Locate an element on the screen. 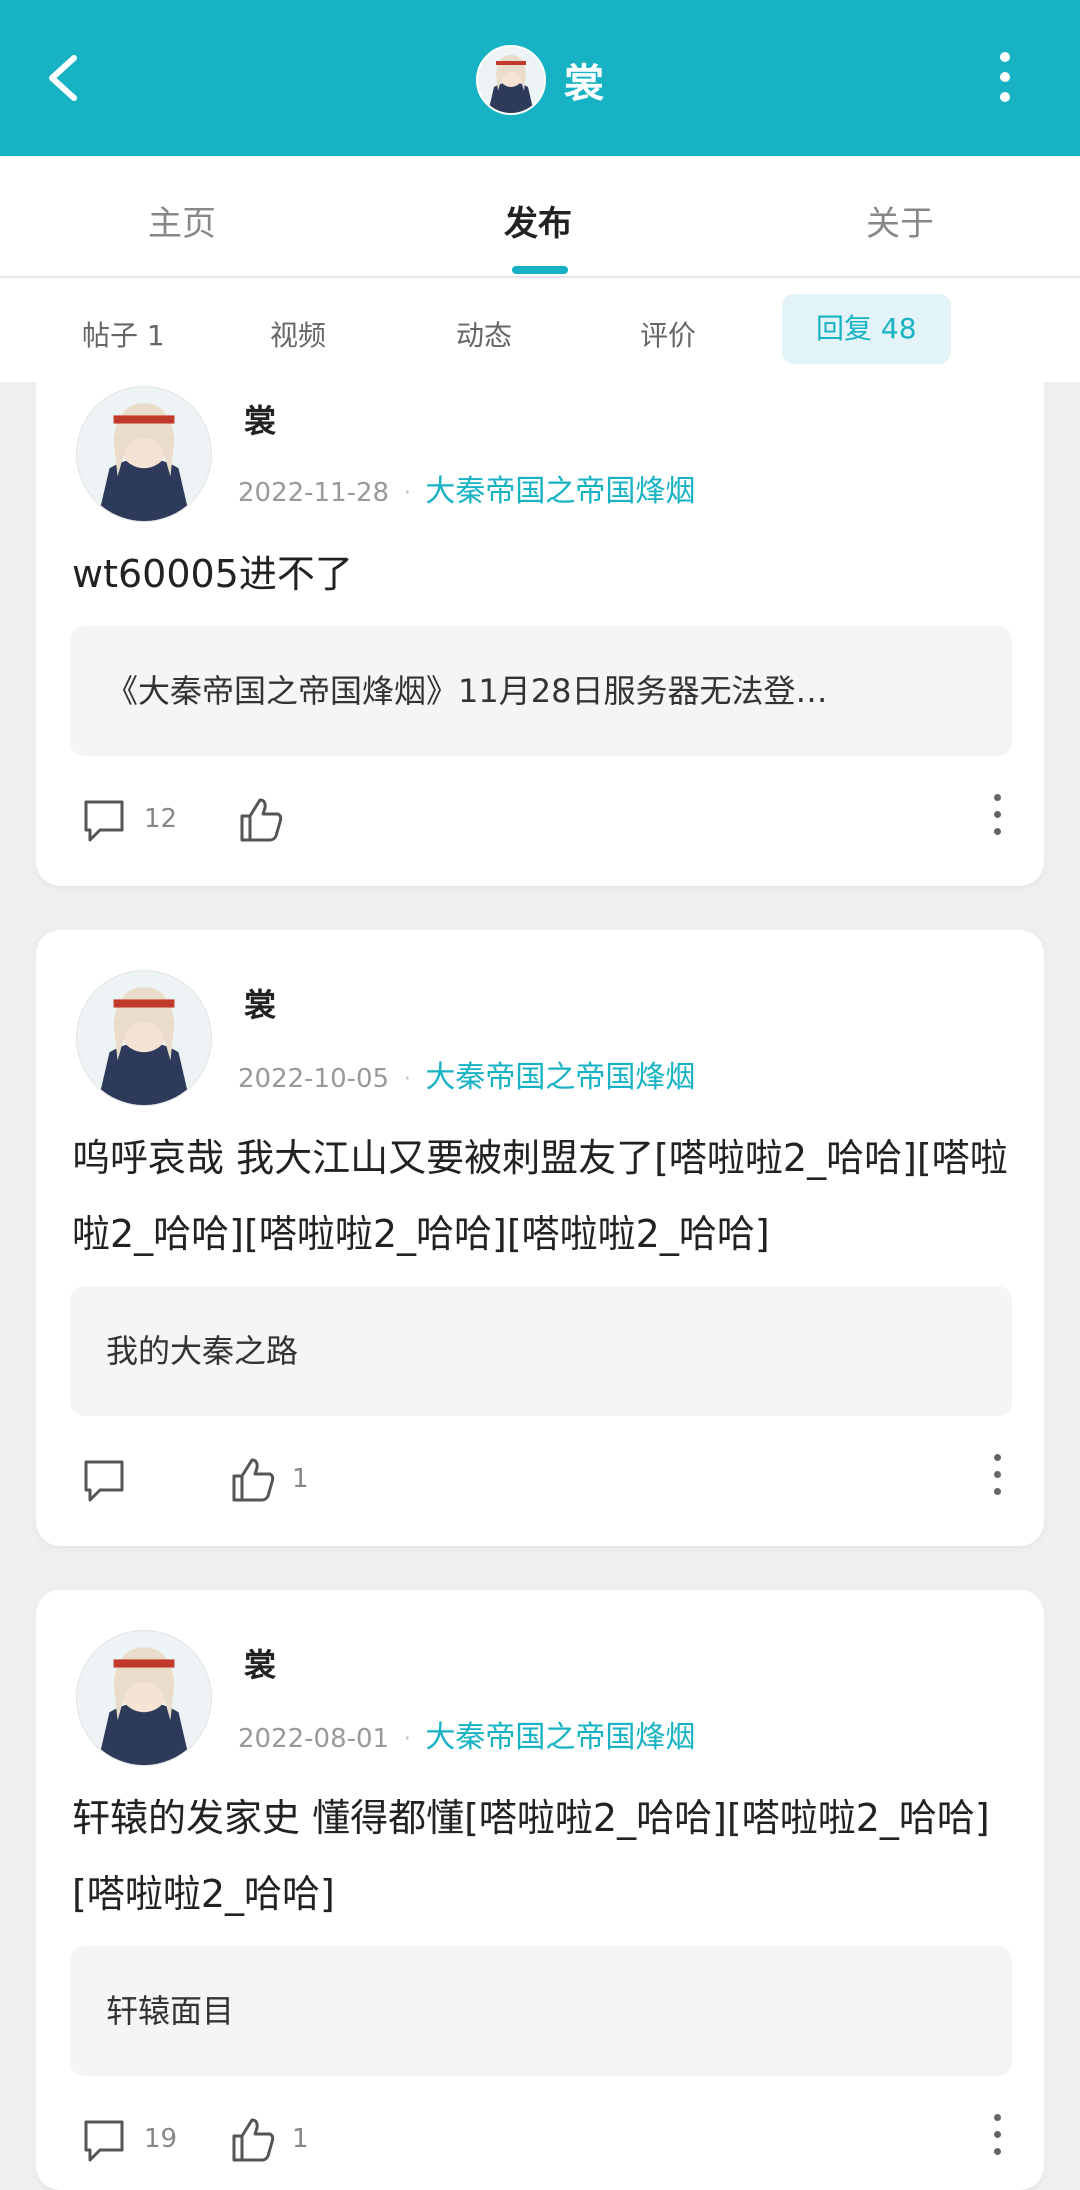 This screenshot has height=2190, width=1080. subtab-replies: 回复 48 is located at coordinates (866, 329).